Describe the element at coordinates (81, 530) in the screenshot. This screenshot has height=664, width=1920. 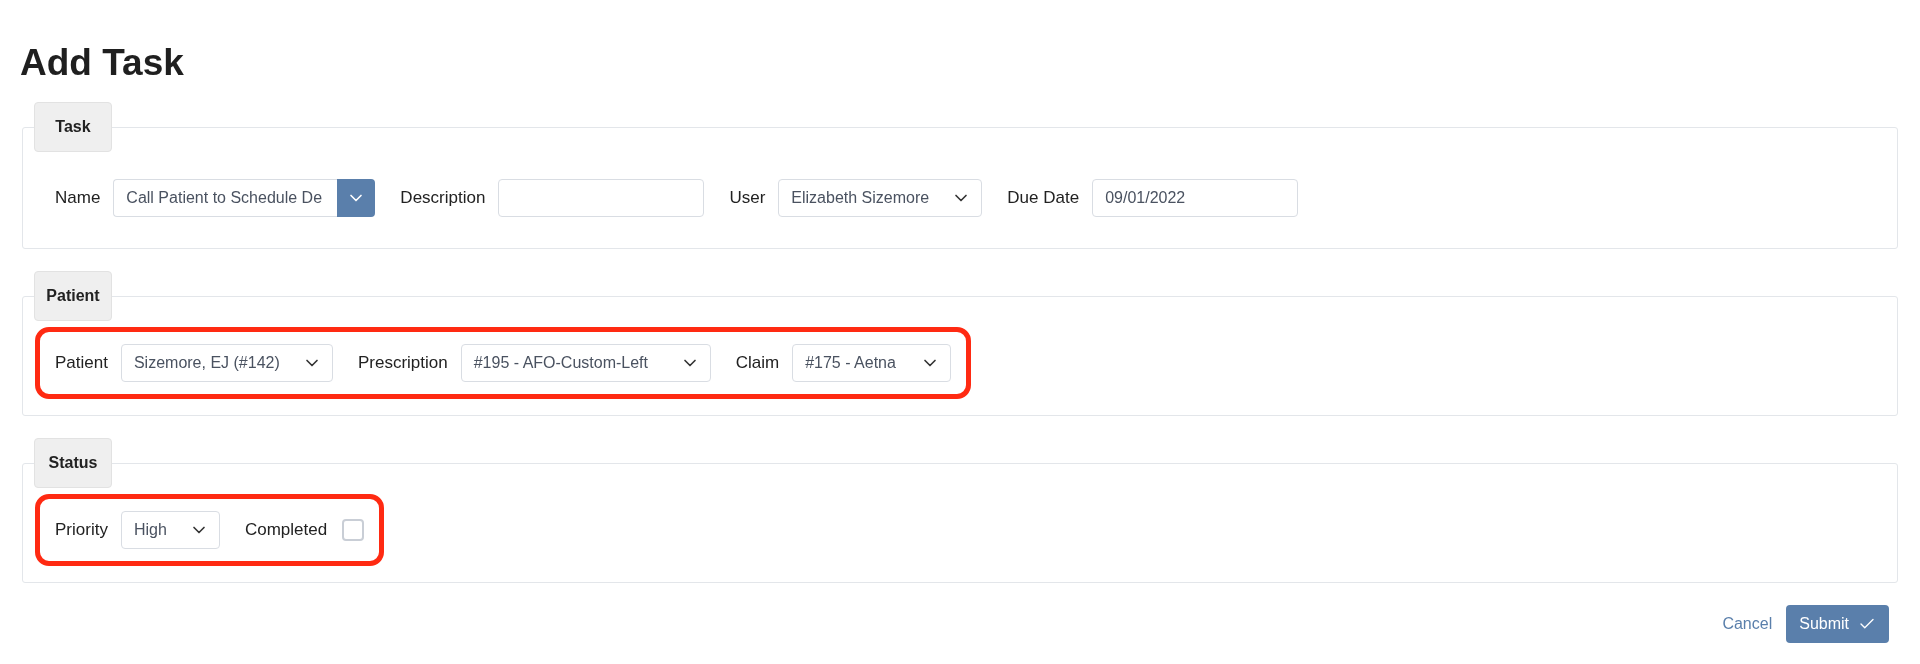
I see `field-label: Priority` at that location.